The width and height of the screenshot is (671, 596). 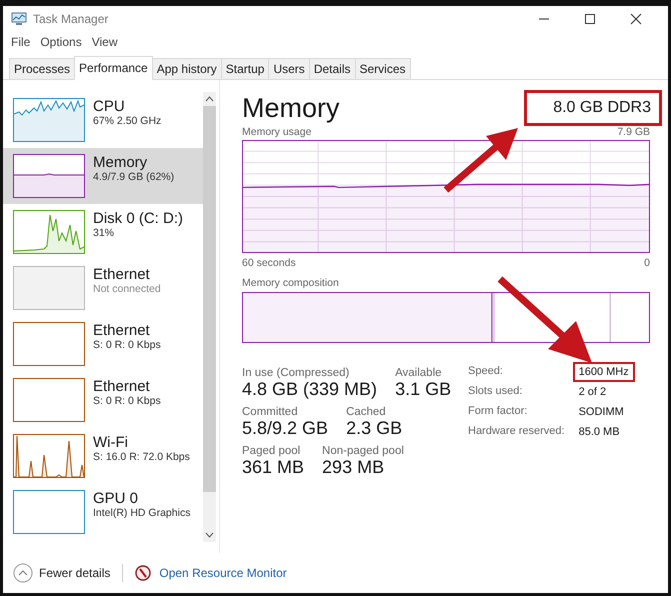 I want to click on spec-label: Speed:, so click(x=486, y=371).